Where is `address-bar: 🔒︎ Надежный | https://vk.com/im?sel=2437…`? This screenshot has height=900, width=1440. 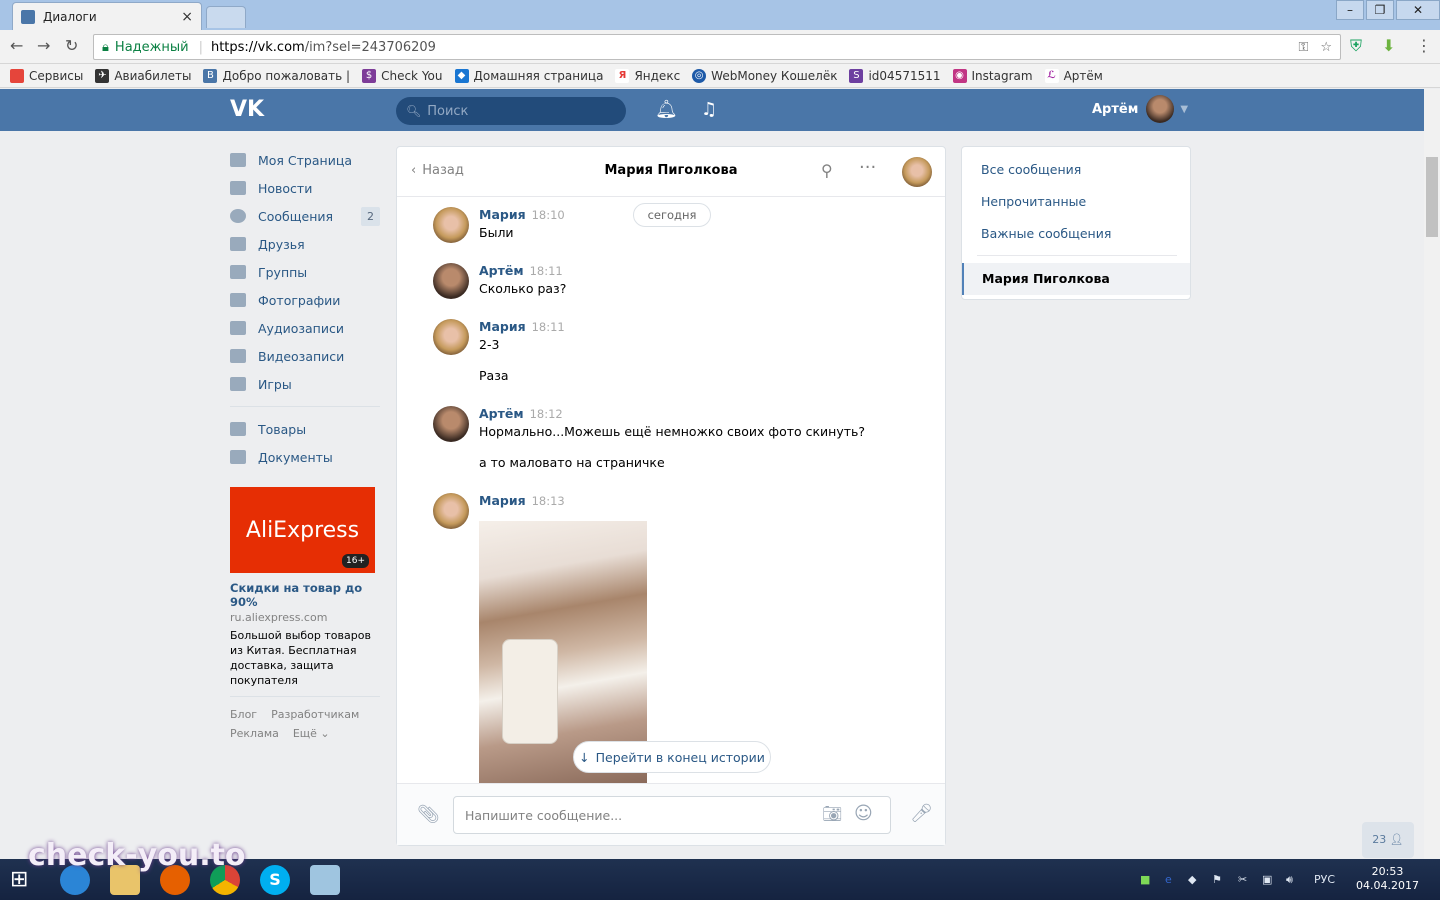
address-bar: 🔒︎ Надежный | https://vk.com/im?sel=2437… is located at coordinates (717, 47).